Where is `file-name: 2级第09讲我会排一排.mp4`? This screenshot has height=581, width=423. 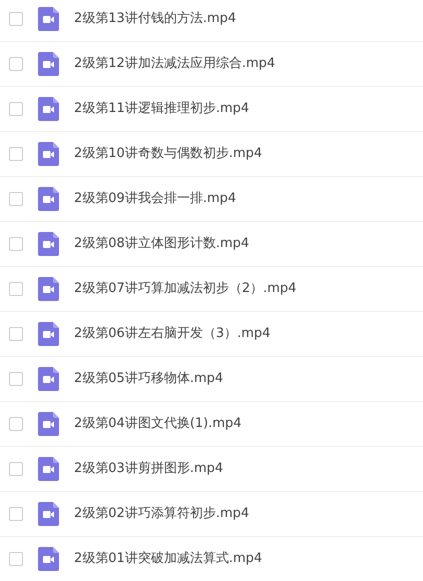
file-name: 2级第09讲我会排一排.mp4 is located at coordinates (155, 199).